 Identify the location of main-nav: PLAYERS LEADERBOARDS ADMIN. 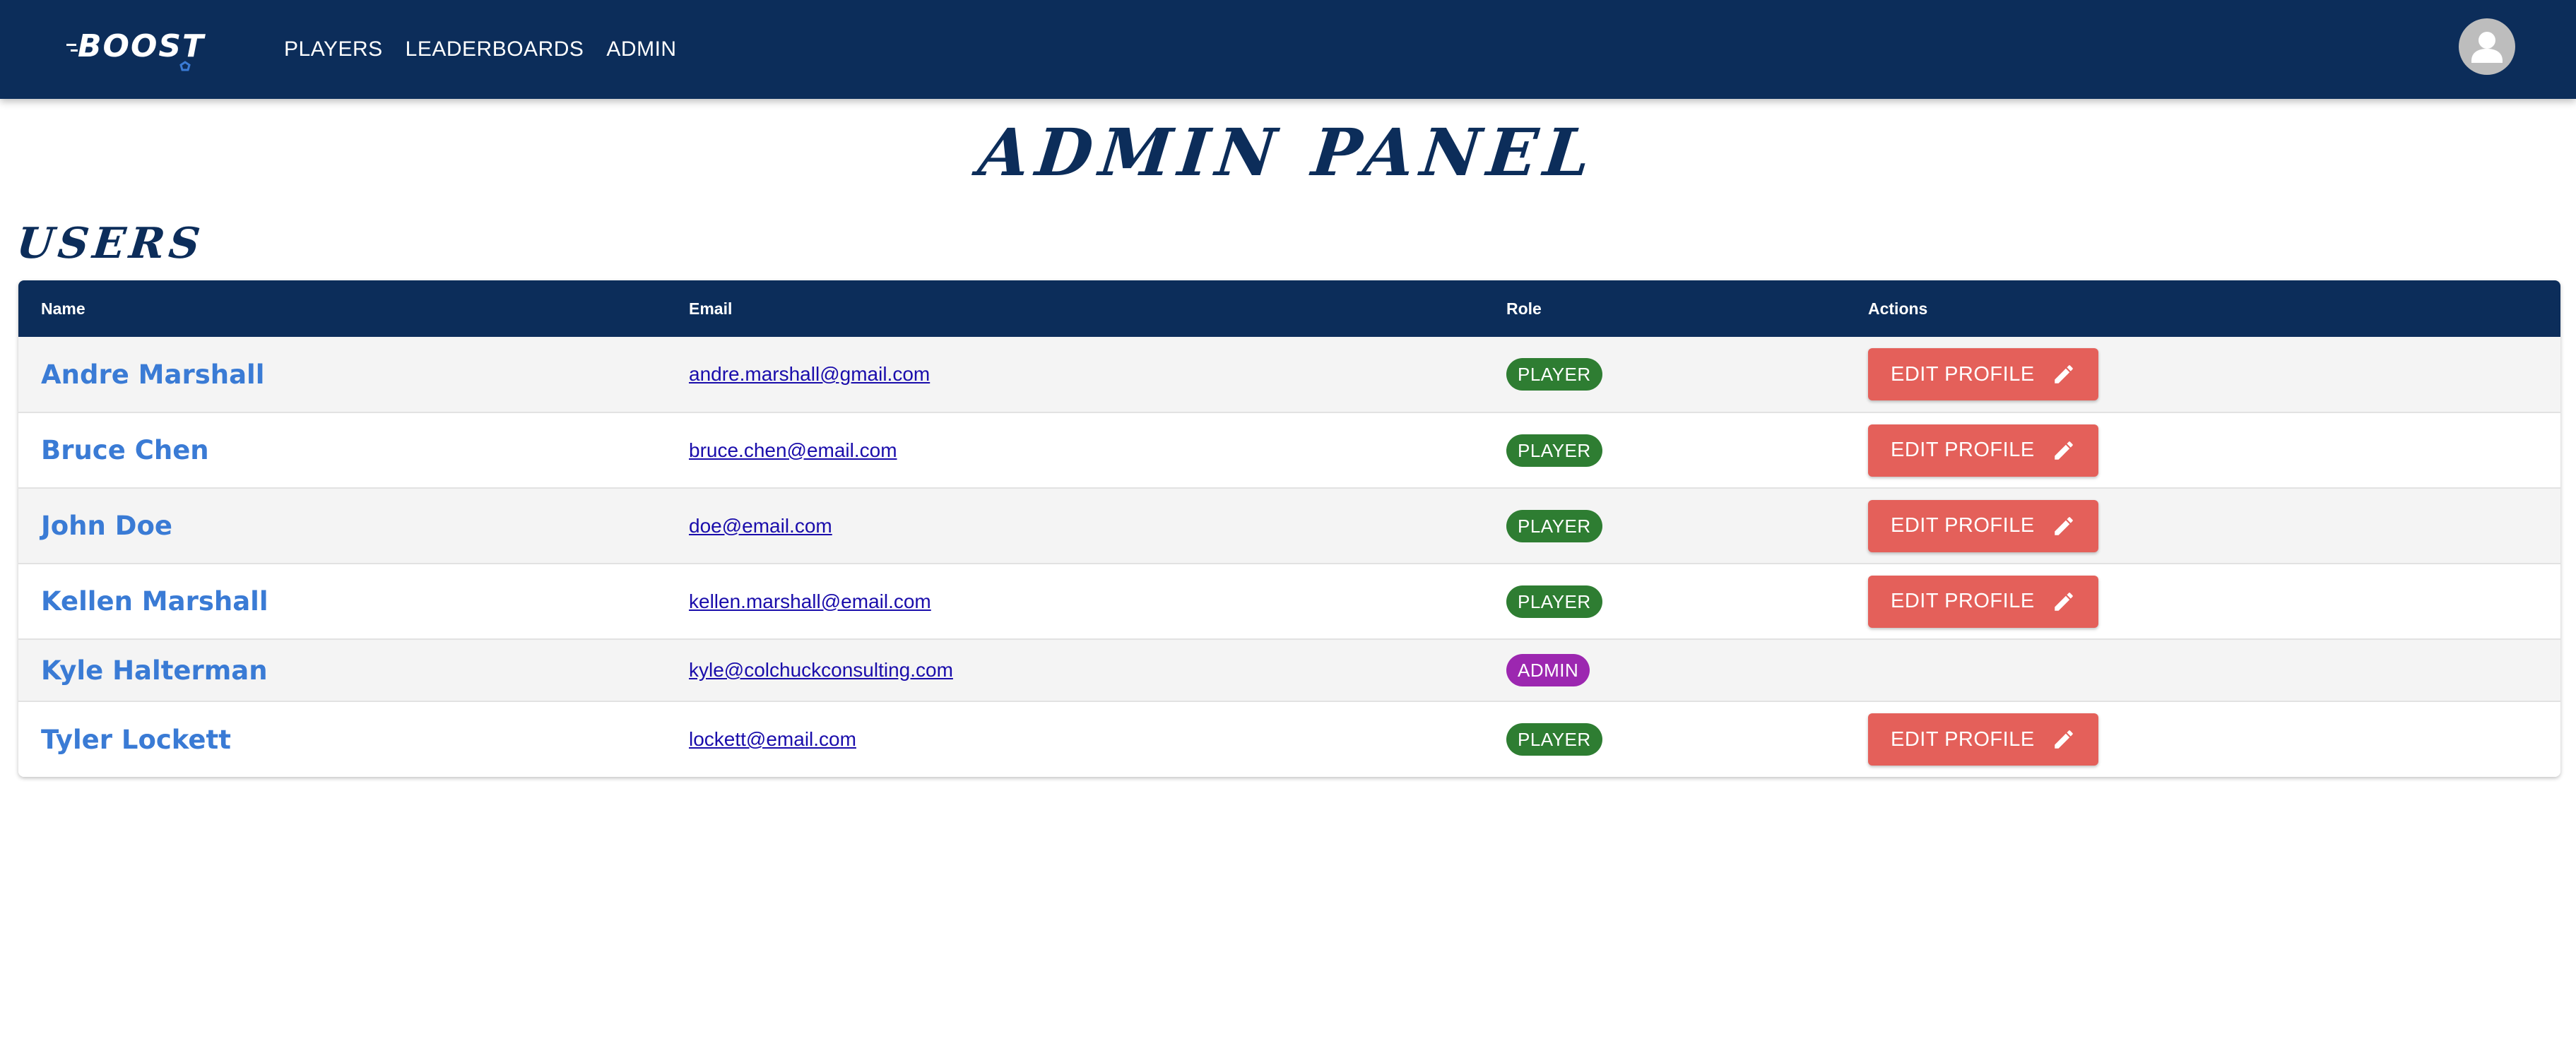
(480, 49).